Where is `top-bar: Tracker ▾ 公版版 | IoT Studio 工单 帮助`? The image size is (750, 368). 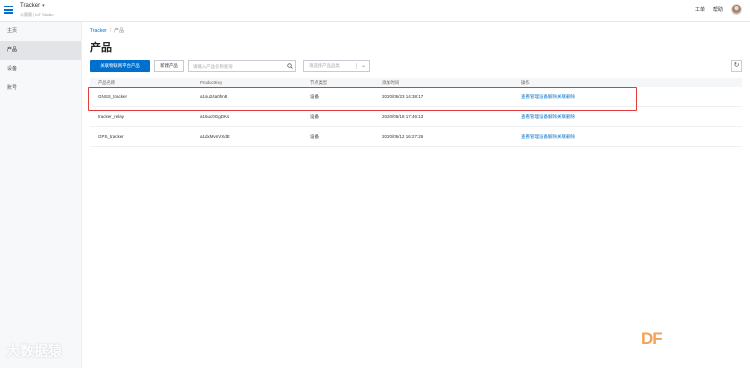
top-bar: Tracker ▾ 公版版 | IoT Studio 工单 帮助 is located at coordinates (375, 11).